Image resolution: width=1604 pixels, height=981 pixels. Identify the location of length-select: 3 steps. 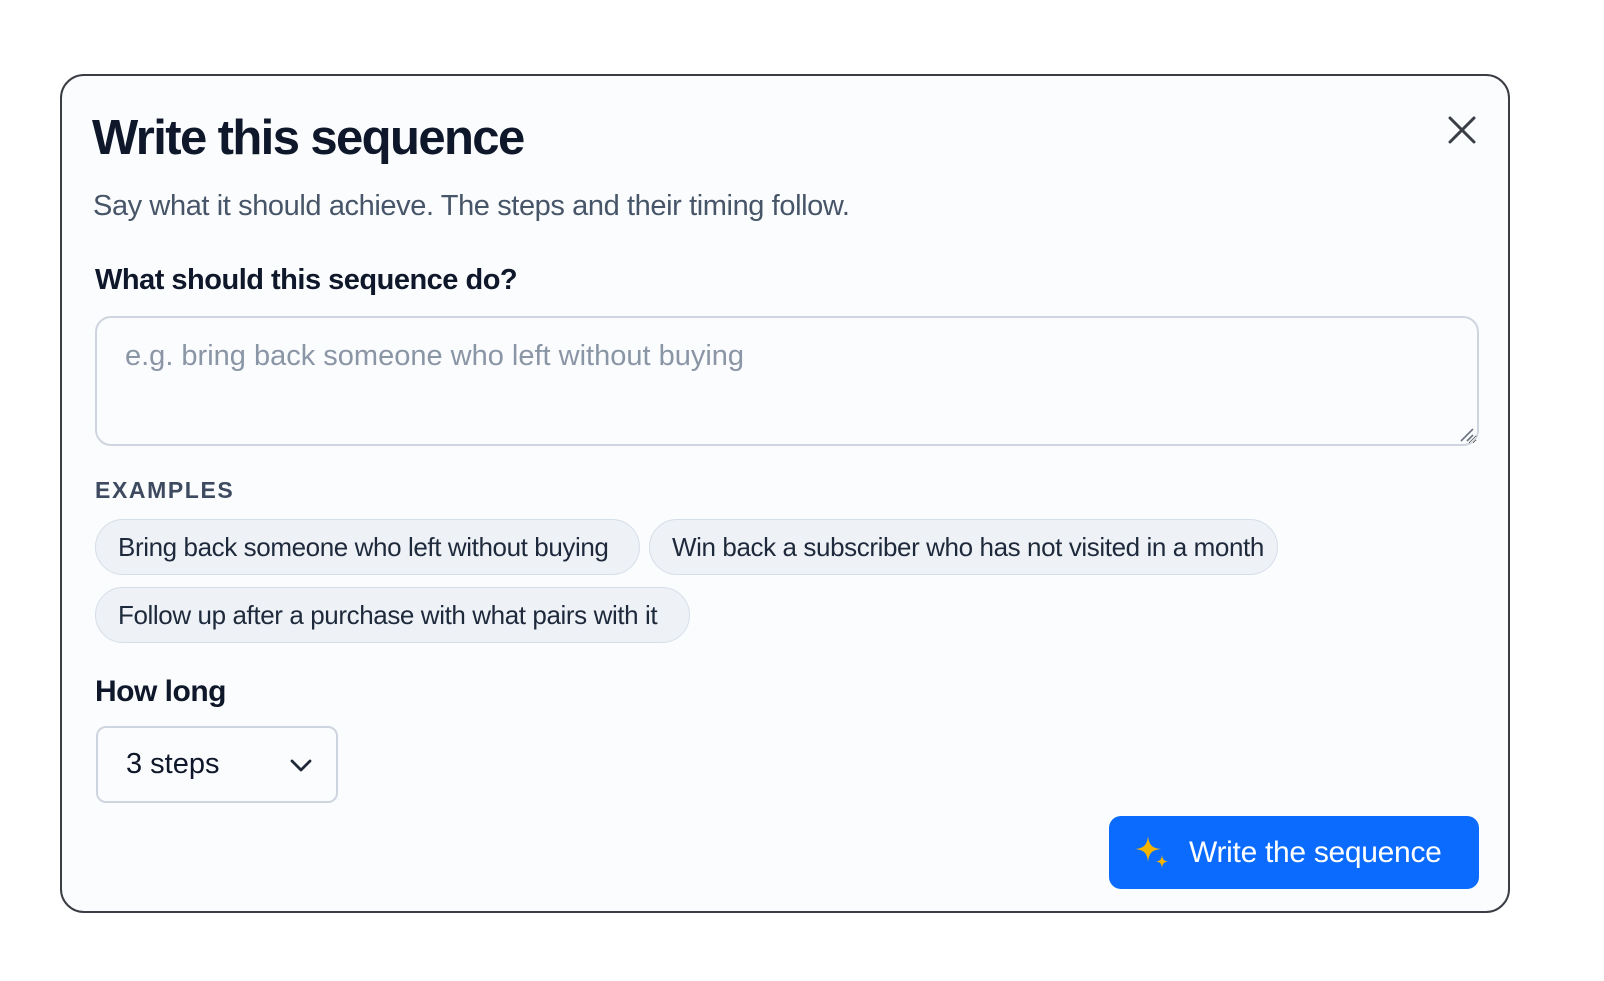
(217, 764).